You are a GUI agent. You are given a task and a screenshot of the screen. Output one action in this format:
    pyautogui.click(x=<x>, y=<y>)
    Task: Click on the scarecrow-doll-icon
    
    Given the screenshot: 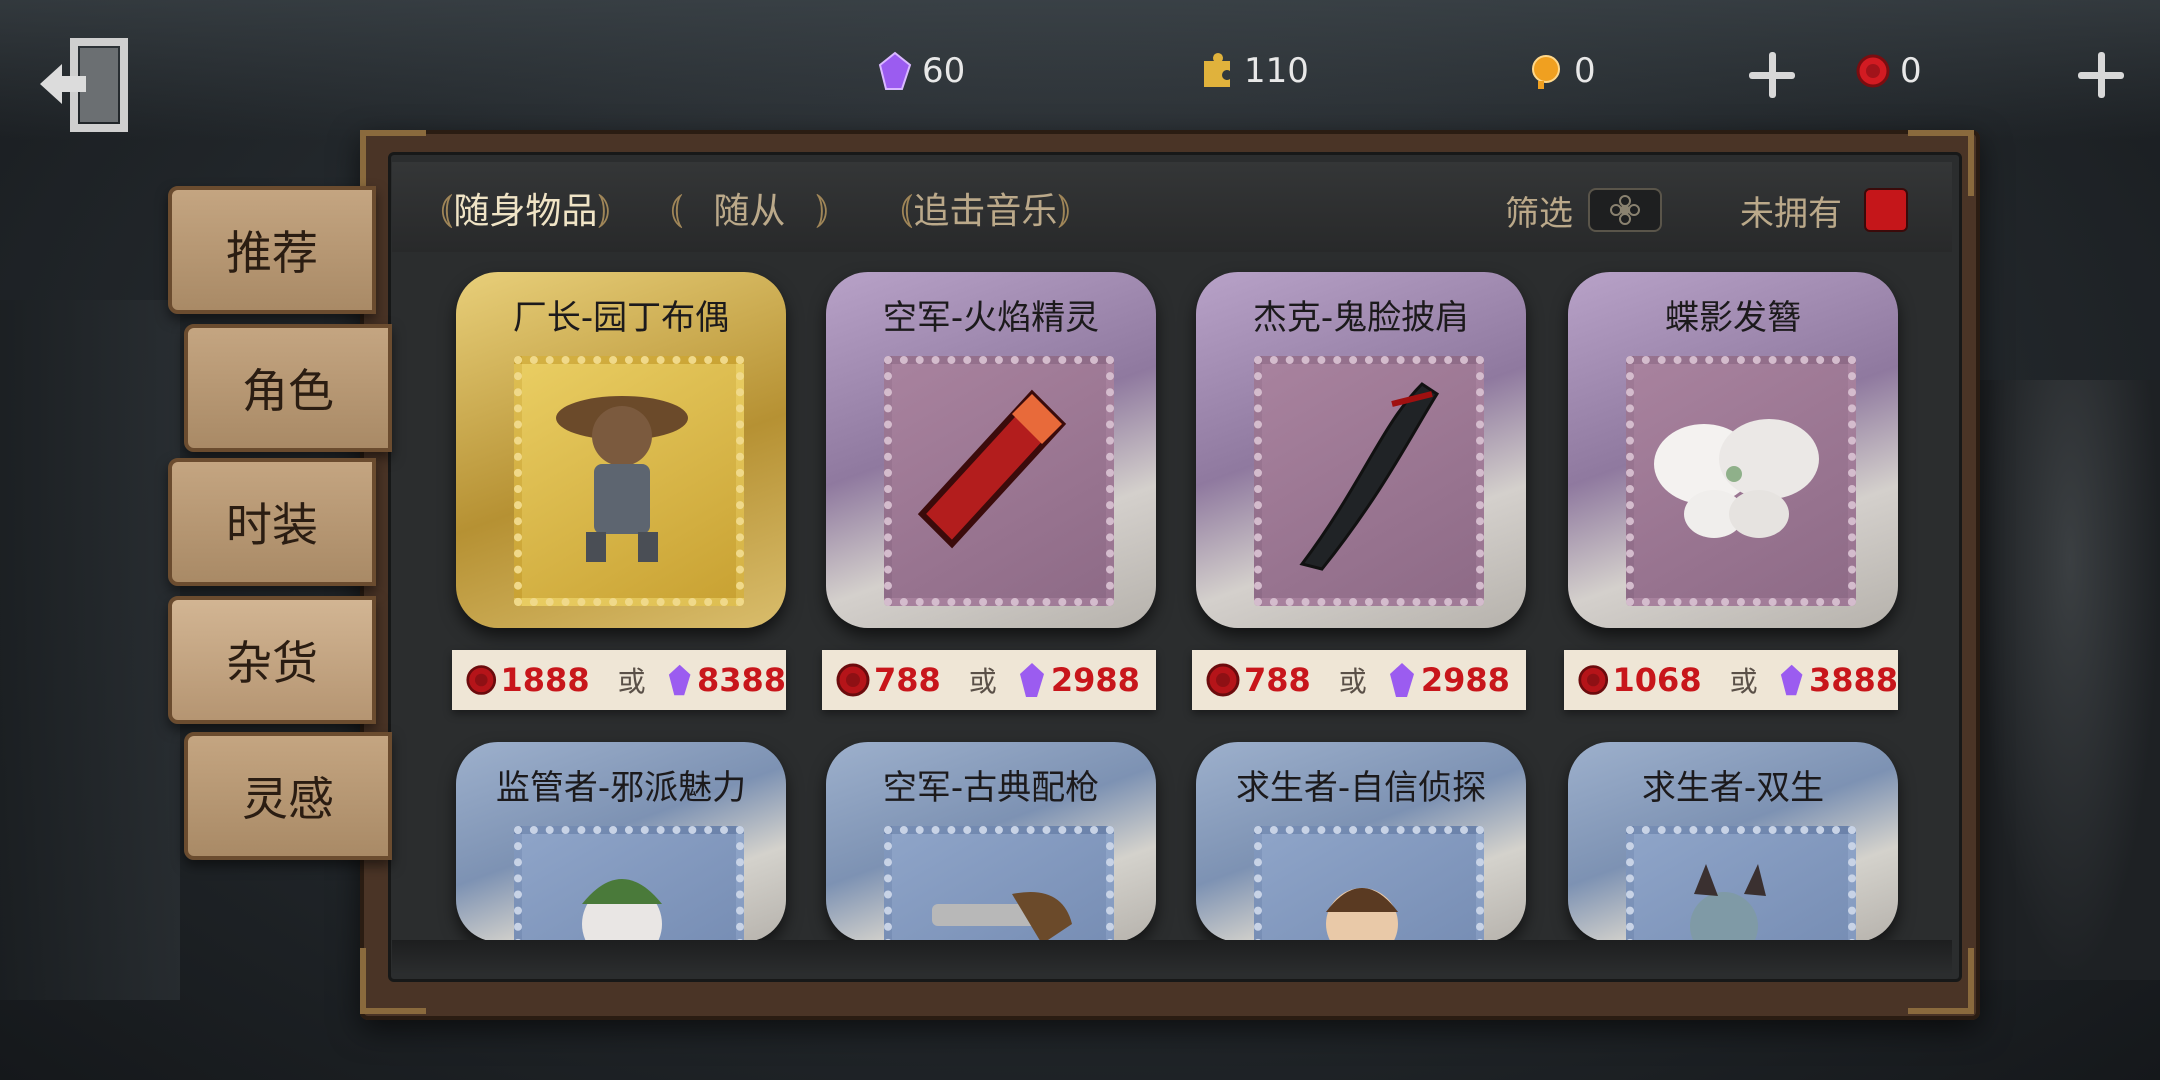 What is the action you would take?
    pyautogui.click(x=622, y=479)
    